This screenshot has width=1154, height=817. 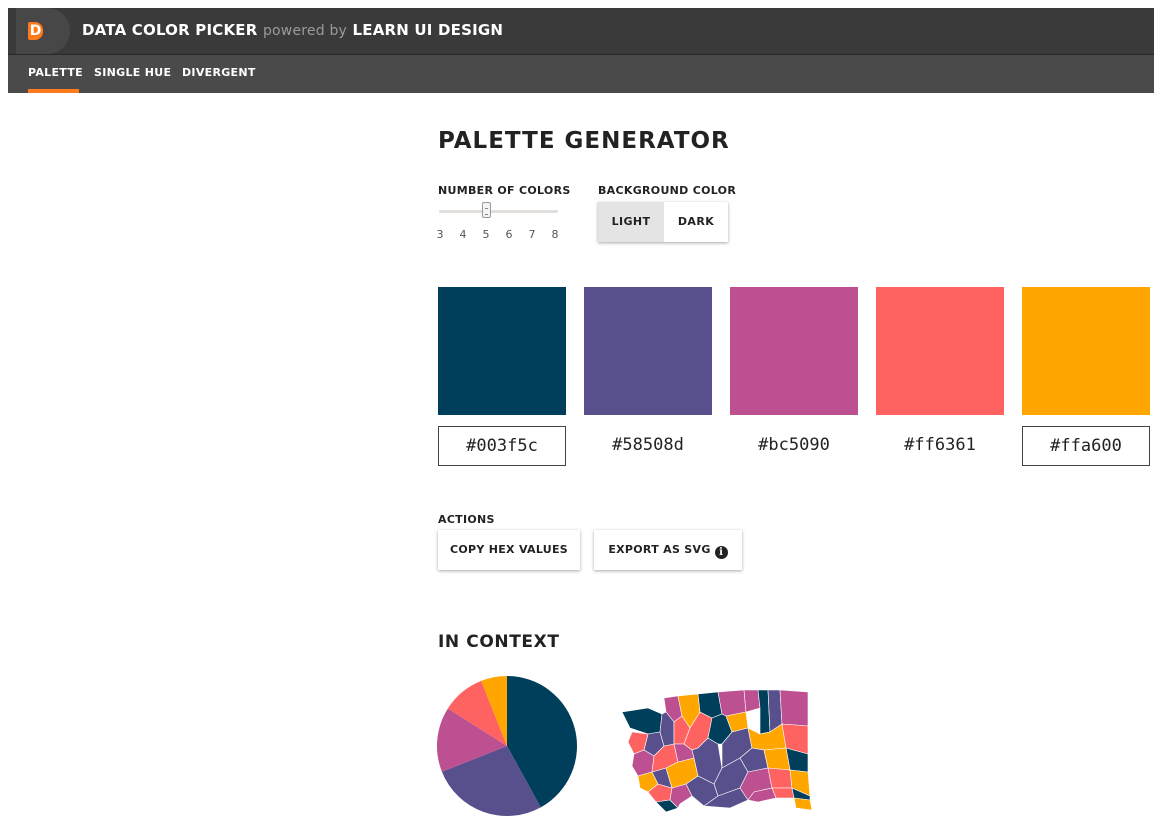 I want to click on nav-bar: PALETTE SINGLE HUE DIVERGENT, so click(x=581, y=74).